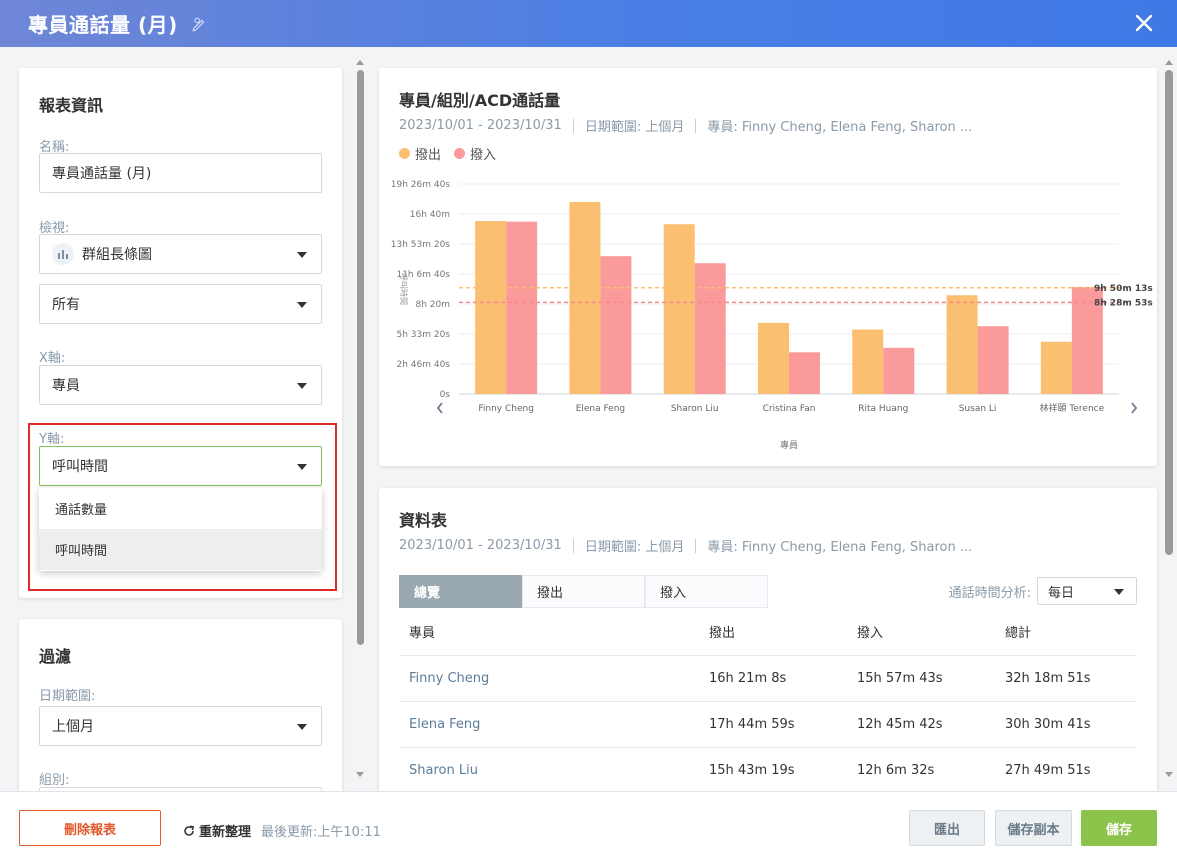  What do you see at coordinates (460, 591) in the screenshot?
I see `tab-overview: 總覽` at bounding box center [460, 591].